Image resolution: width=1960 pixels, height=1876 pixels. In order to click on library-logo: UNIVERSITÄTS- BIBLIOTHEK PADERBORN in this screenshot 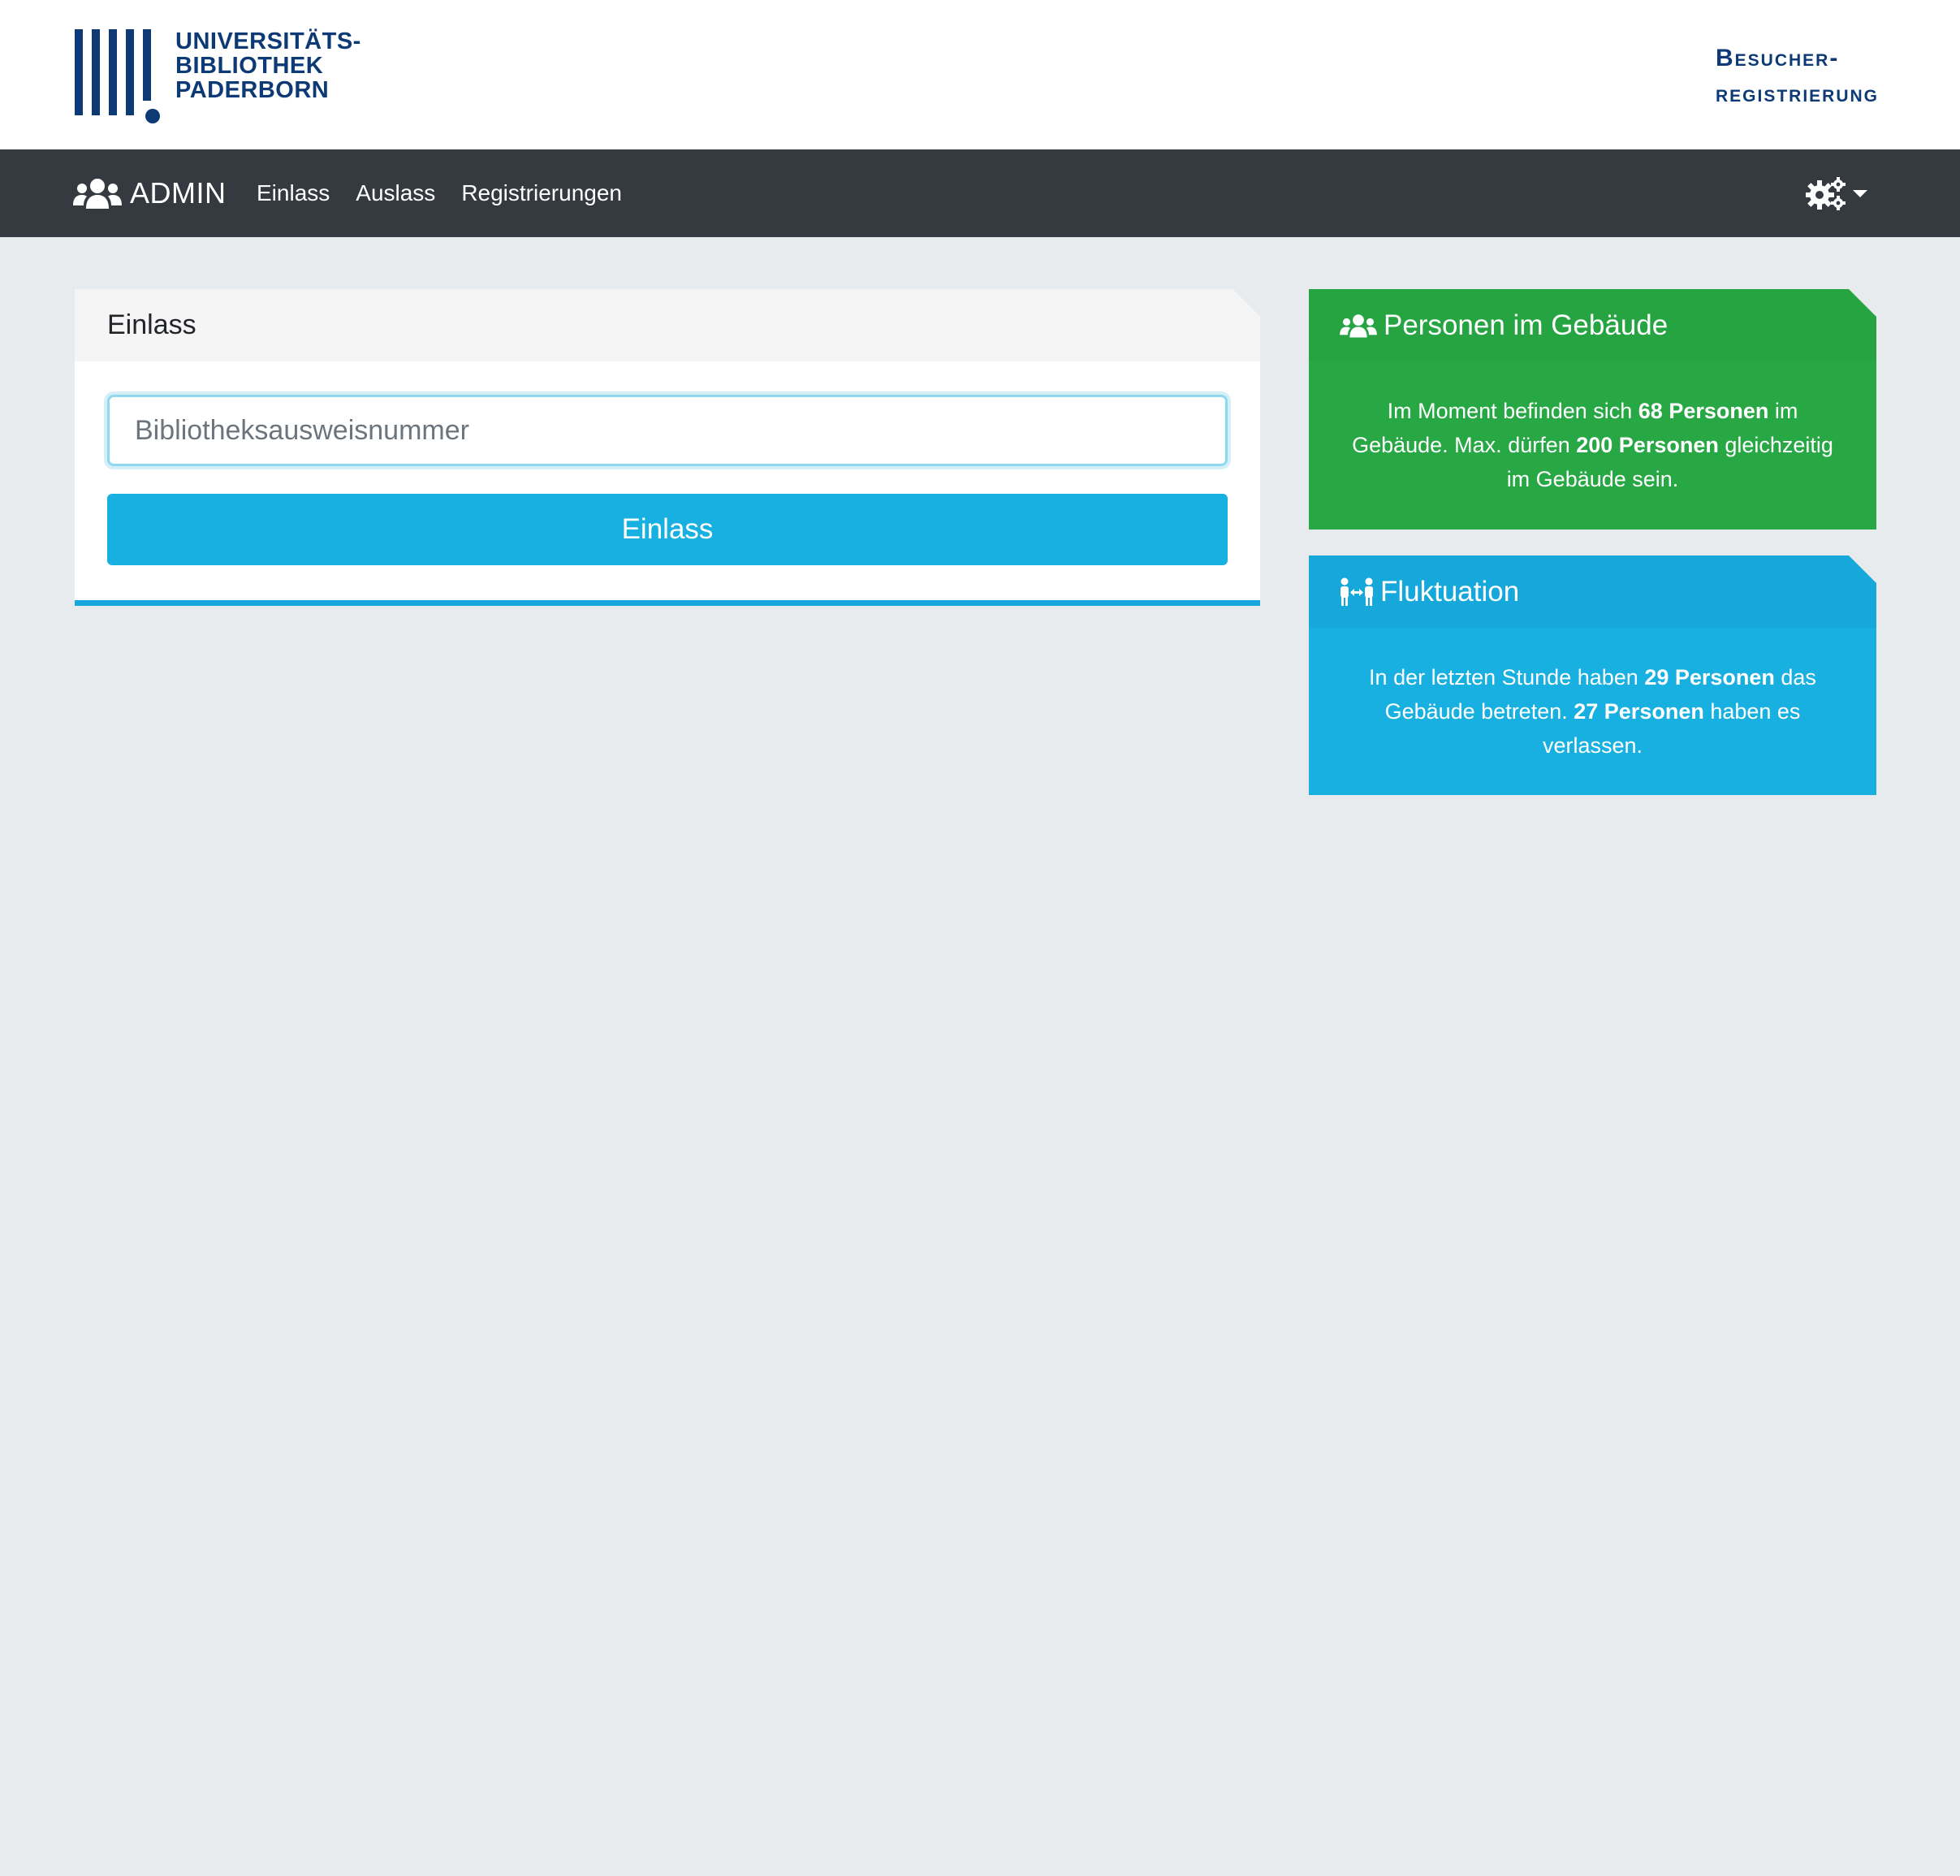, I will do `click(217, 77)`.